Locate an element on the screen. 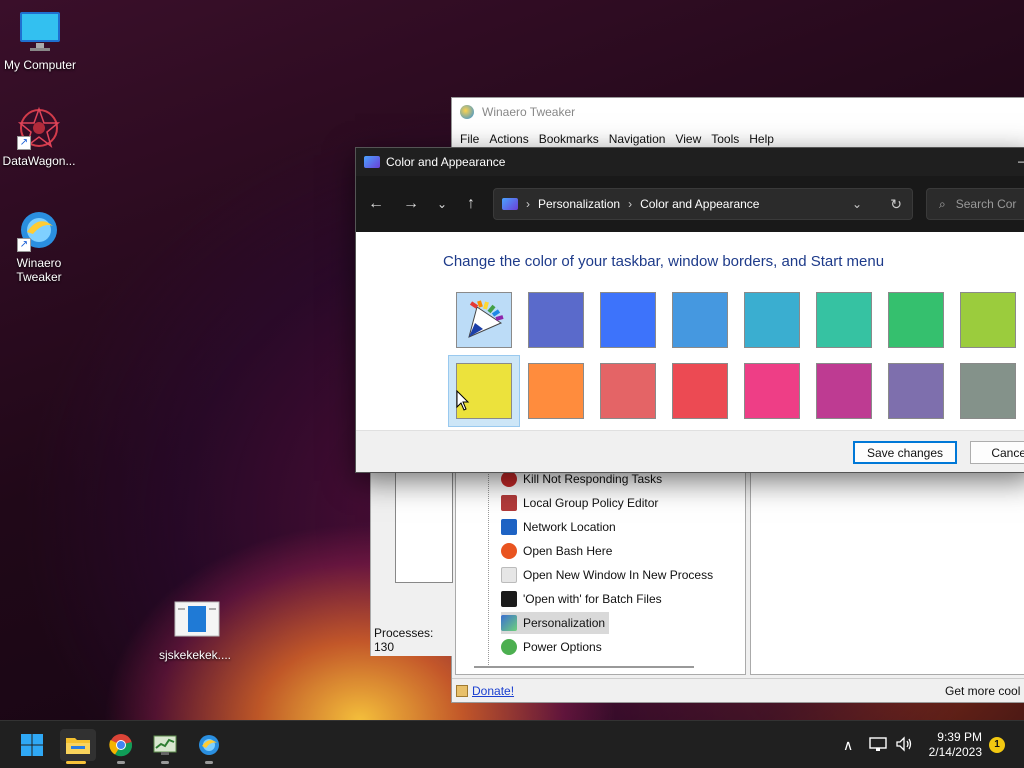 This screenshot has width=1024, height=768. menu-view: View is located at coordinates (688, 139).